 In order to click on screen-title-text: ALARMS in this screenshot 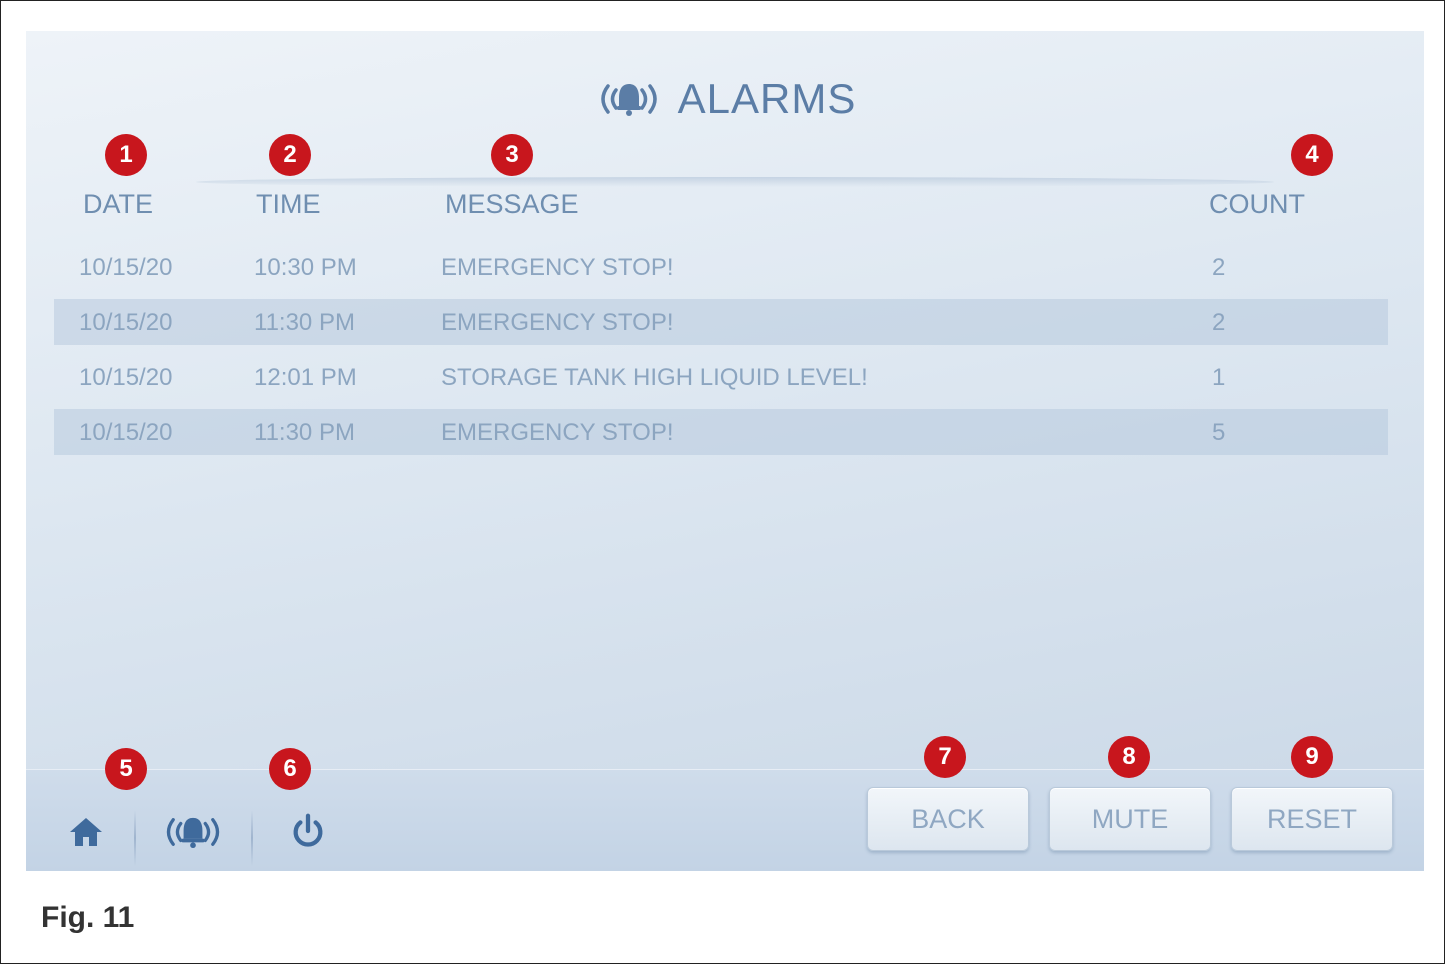, I will do `click(767, 98)`.